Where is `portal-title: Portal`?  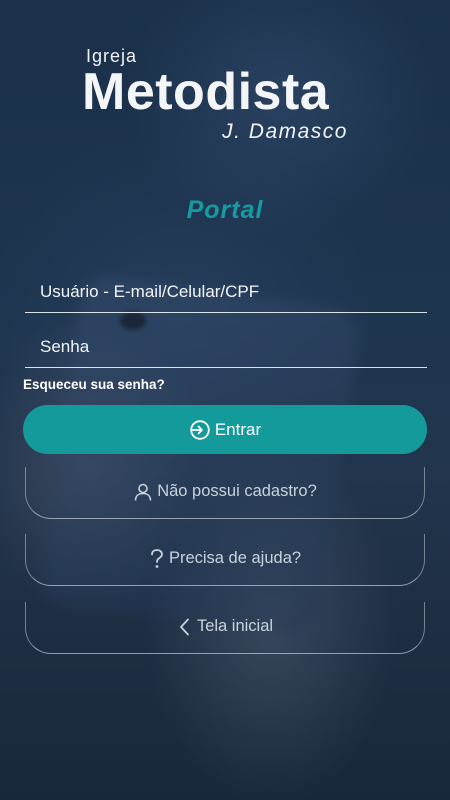 portal-title: Portal is located at coordinates (225, 210).